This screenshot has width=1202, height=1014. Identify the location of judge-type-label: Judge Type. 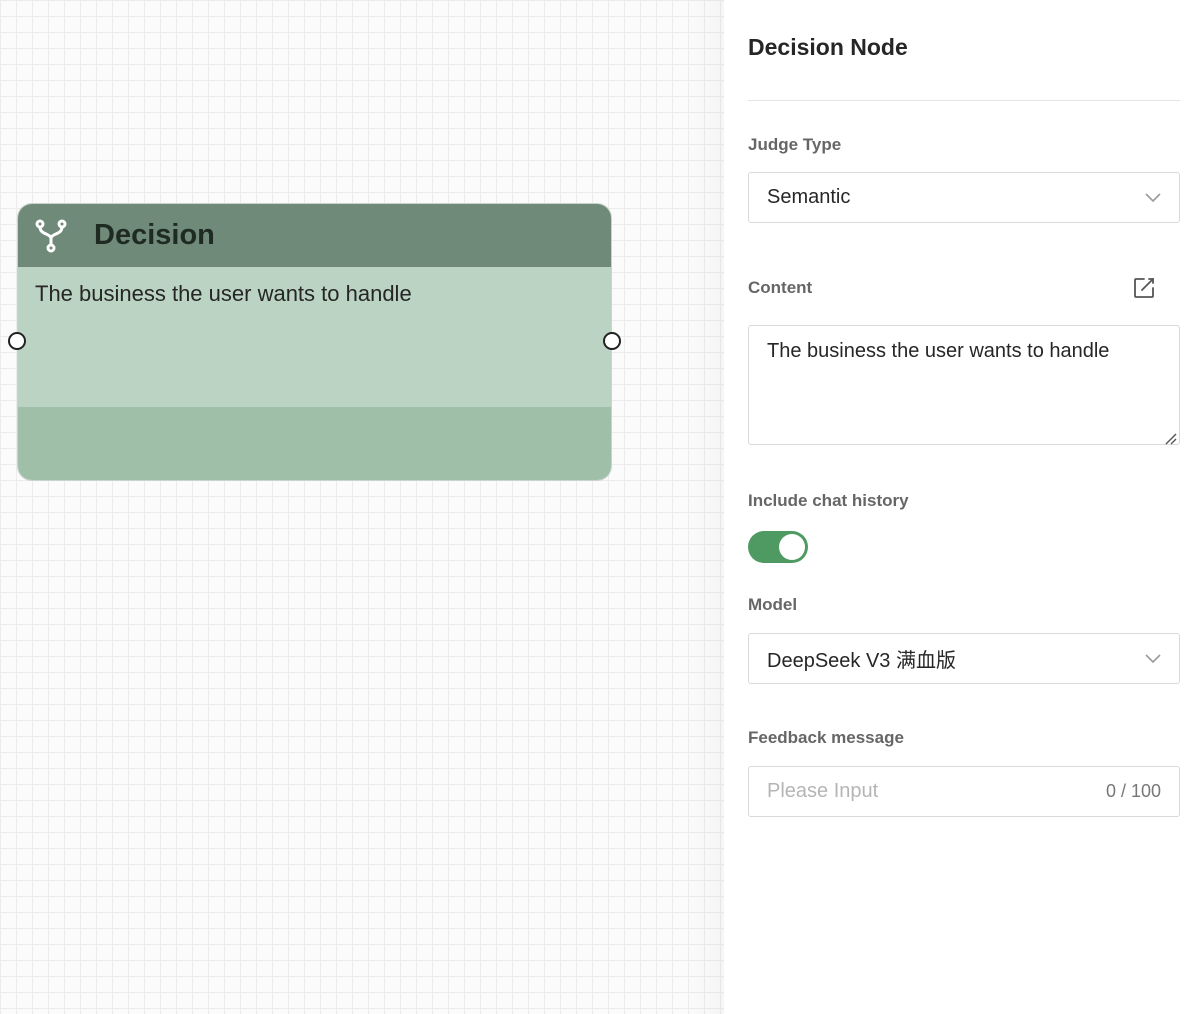
(795, 144).